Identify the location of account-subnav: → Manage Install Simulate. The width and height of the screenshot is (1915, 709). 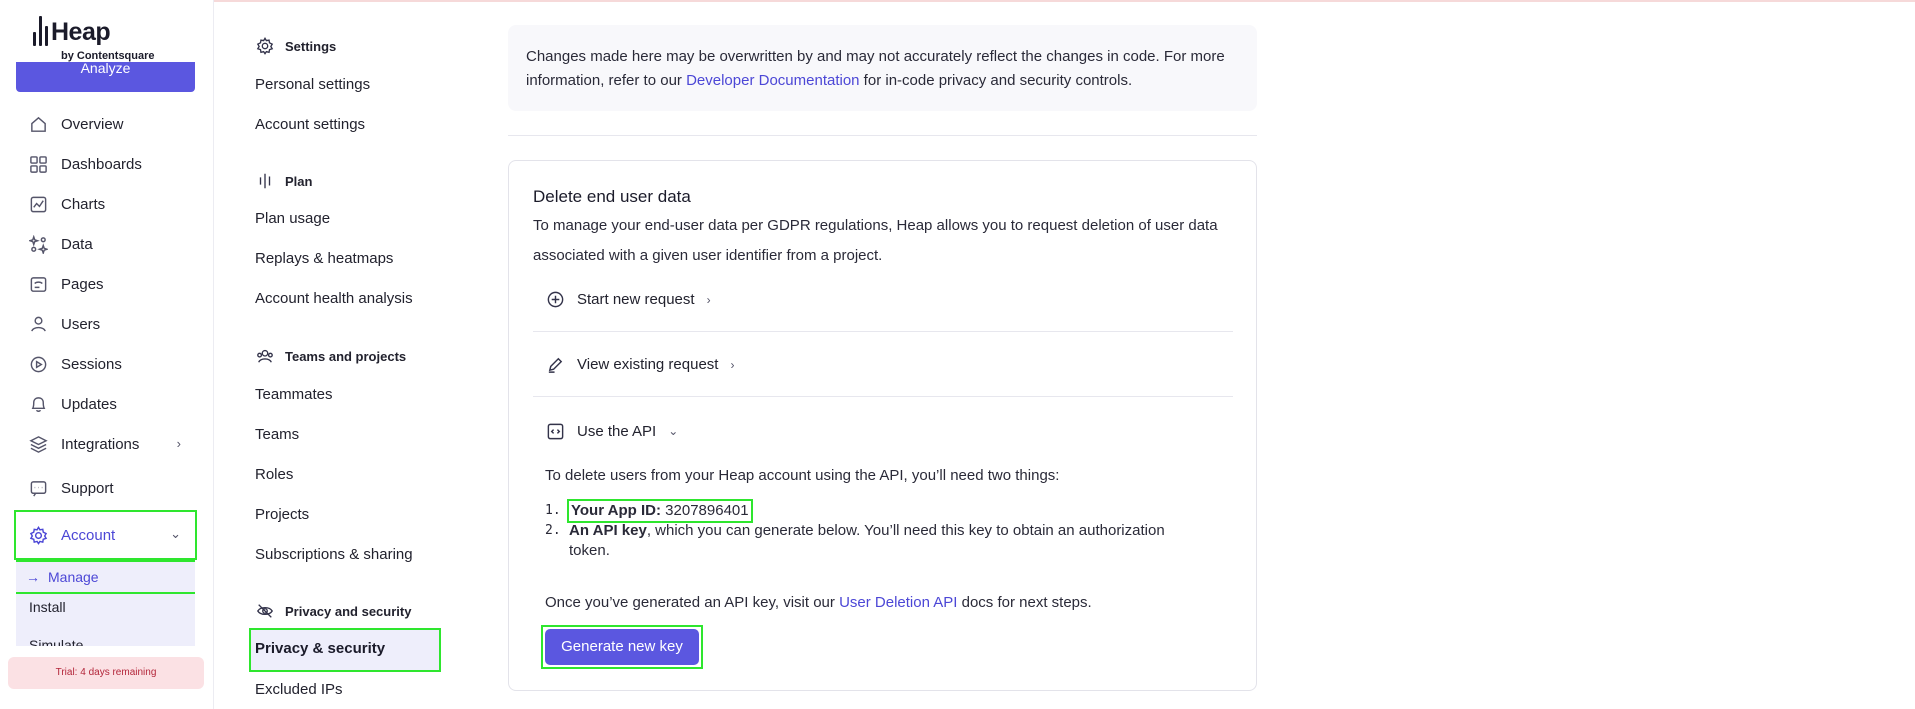
(105, 603).